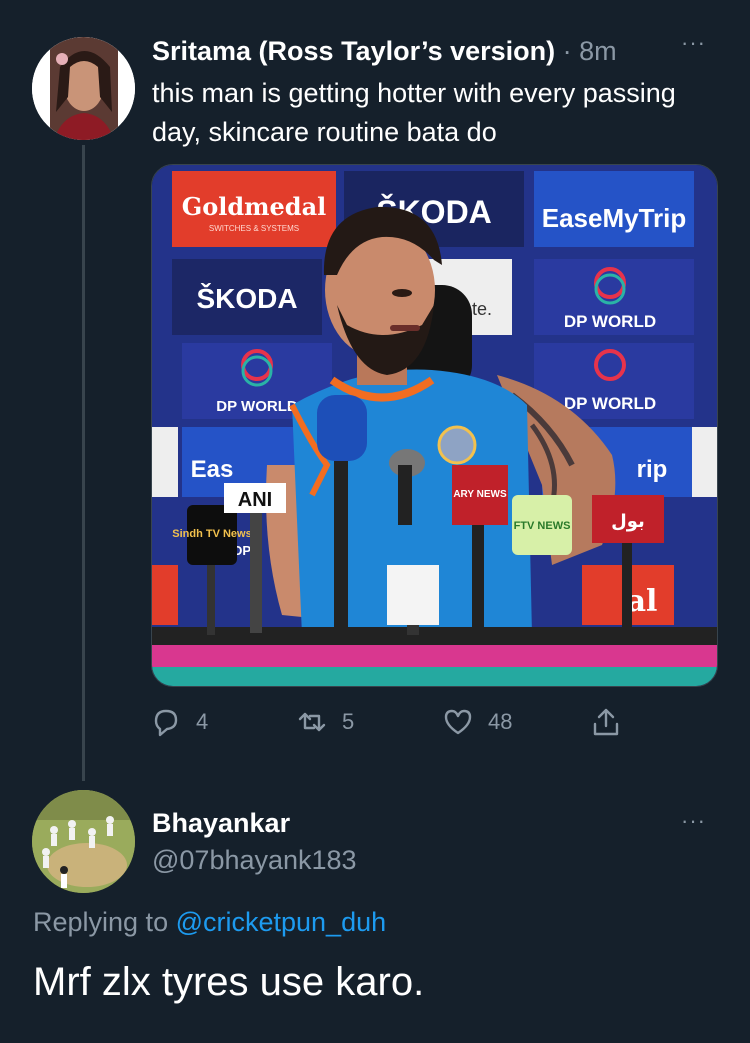 This screenshot has width=750, height=1043. Describe the element at coordinates (610, 321) in the screenshot. I see `sponsor-dpworld-1: DP WORLD` at that location.